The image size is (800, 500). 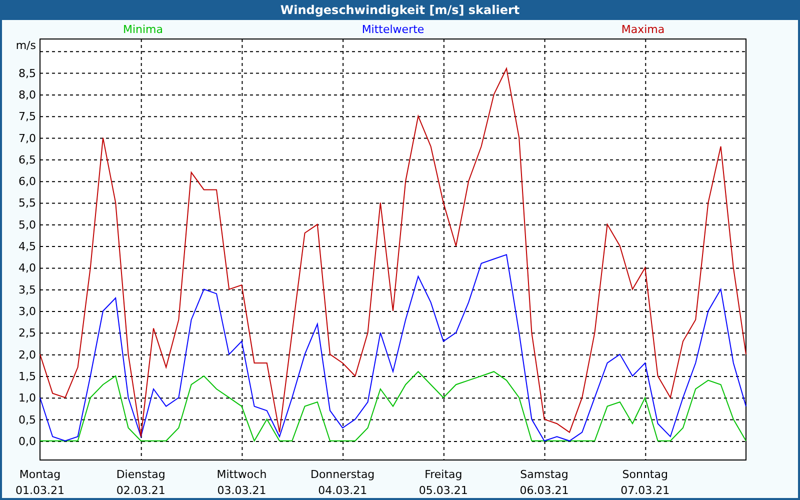 I want to click on y-tick-label: 8,0, so click(x=27, y=95).